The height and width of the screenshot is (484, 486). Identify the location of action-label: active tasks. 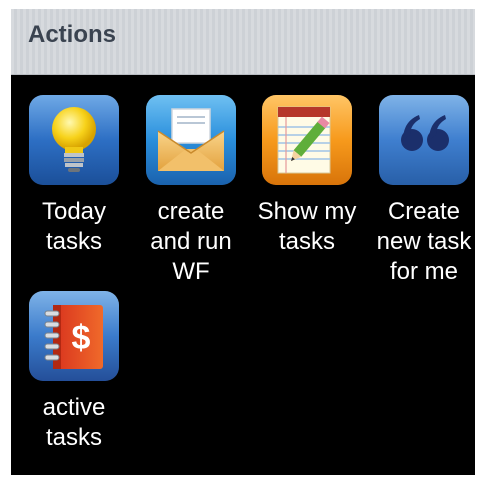
(74, 422).